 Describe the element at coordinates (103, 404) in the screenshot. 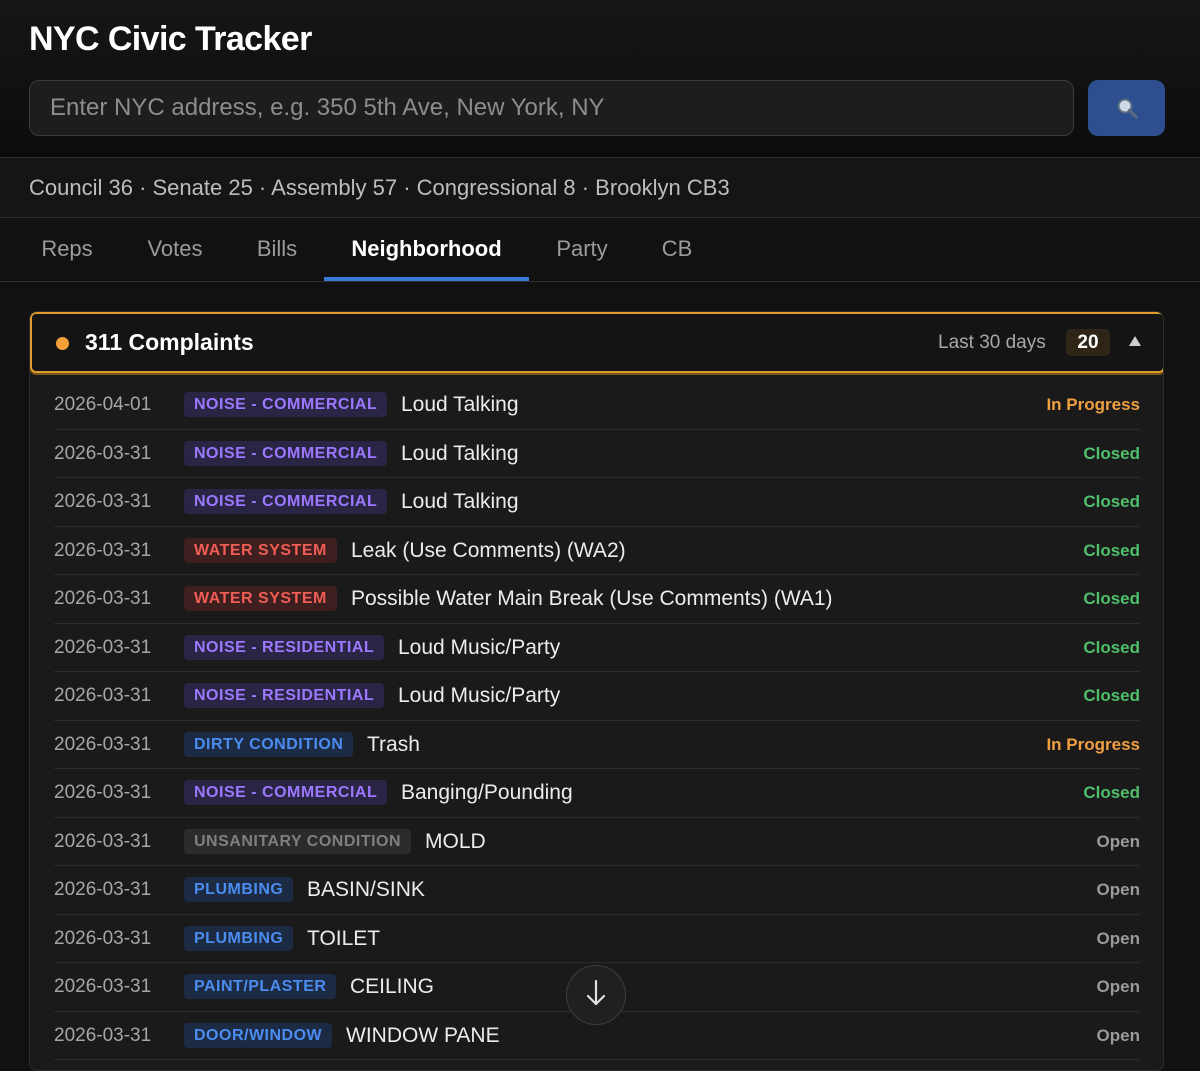

I see `complaint-date: 2026-04-01` at that location.